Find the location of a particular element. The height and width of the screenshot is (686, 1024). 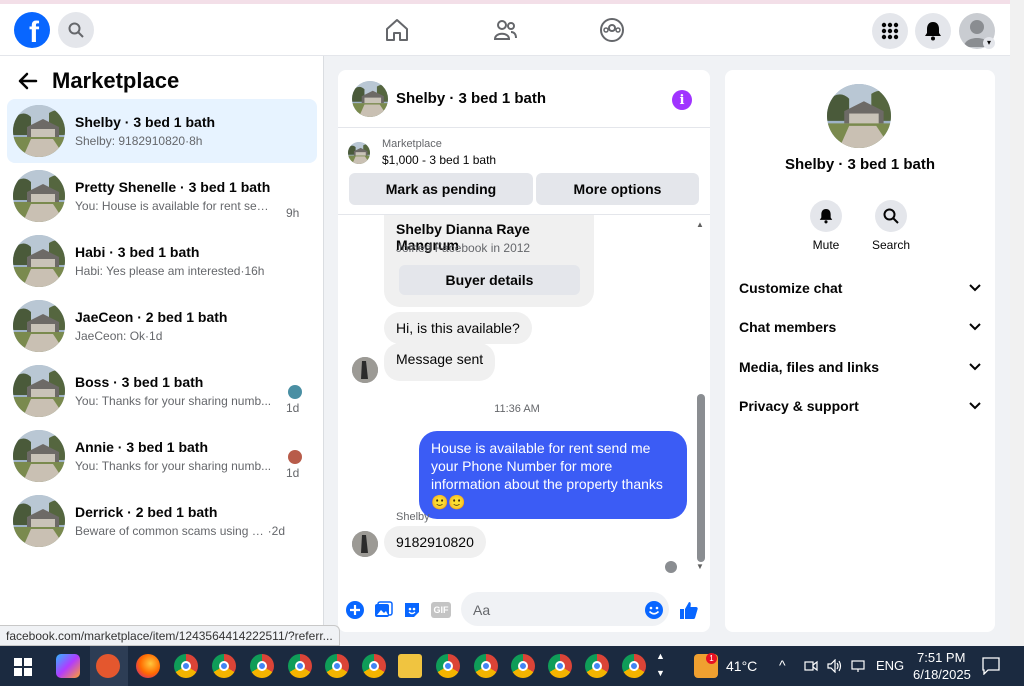

message-composer: GIF Aa is located at coordinates (524, 611).